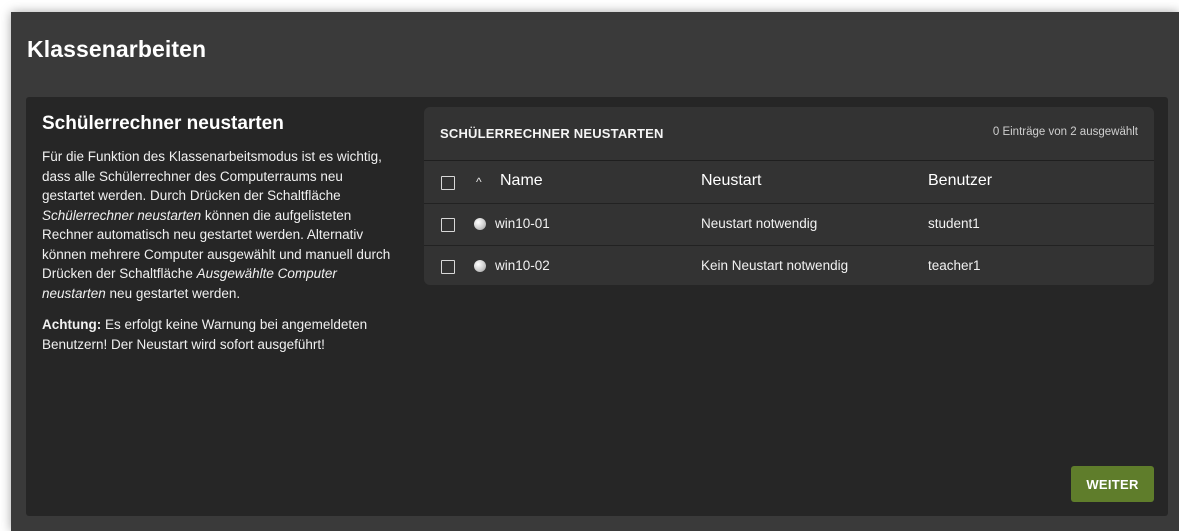  I want to click on warning-label: Achtung:, so click(72, 324).